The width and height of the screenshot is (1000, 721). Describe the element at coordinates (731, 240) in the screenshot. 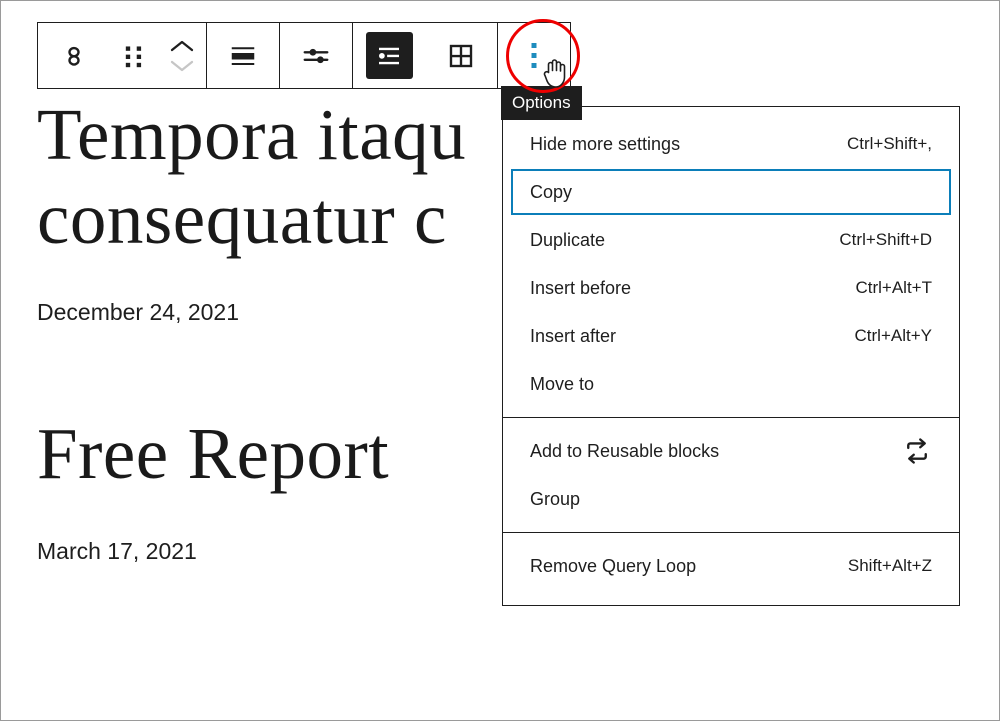

I see `menu-item-duplicate: Duplicate Ctrl+Shift+D` at that location.